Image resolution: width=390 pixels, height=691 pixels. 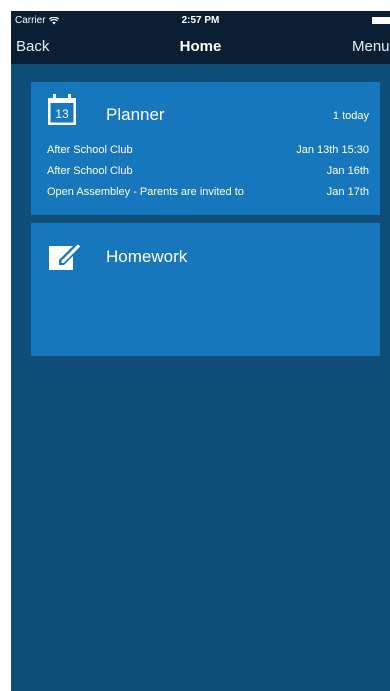 What do you see at coordinates (371, 46) in the screenshot?
I see `menu-button: Menu` at bounding box center [371, 46].